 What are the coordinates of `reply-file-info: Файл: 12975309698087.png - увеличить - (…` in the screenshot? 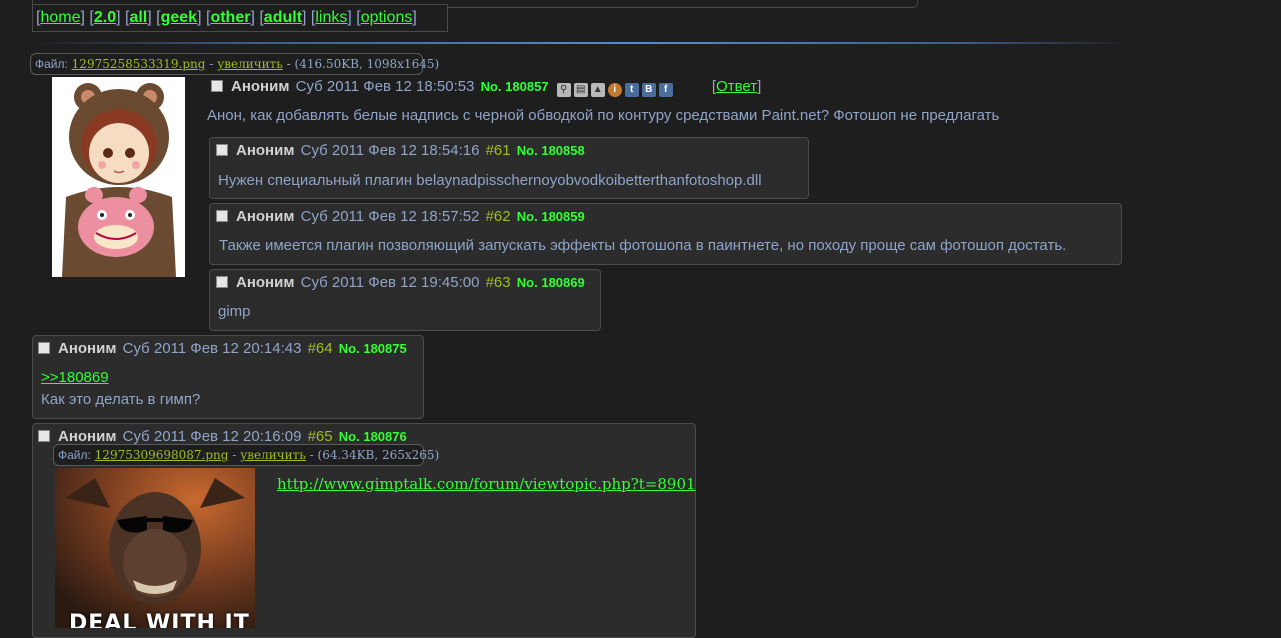 It's located at (246, 455).